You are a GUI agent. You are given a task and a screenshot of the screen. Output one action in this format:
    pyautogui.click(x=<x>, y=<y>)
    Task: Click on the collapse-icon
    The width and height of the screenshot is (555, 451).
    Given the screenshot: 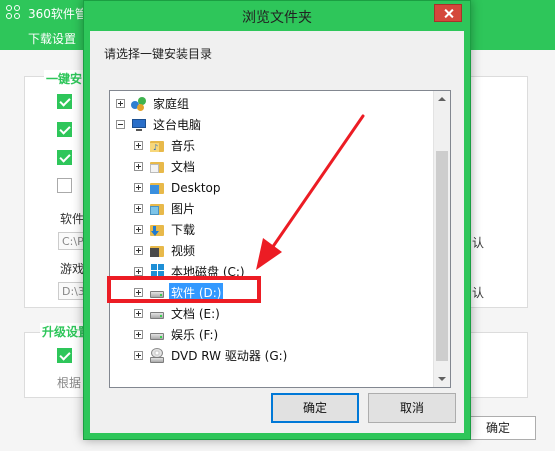 What is the action you would take?
    pyautogui.click(x=120, y=124)
    